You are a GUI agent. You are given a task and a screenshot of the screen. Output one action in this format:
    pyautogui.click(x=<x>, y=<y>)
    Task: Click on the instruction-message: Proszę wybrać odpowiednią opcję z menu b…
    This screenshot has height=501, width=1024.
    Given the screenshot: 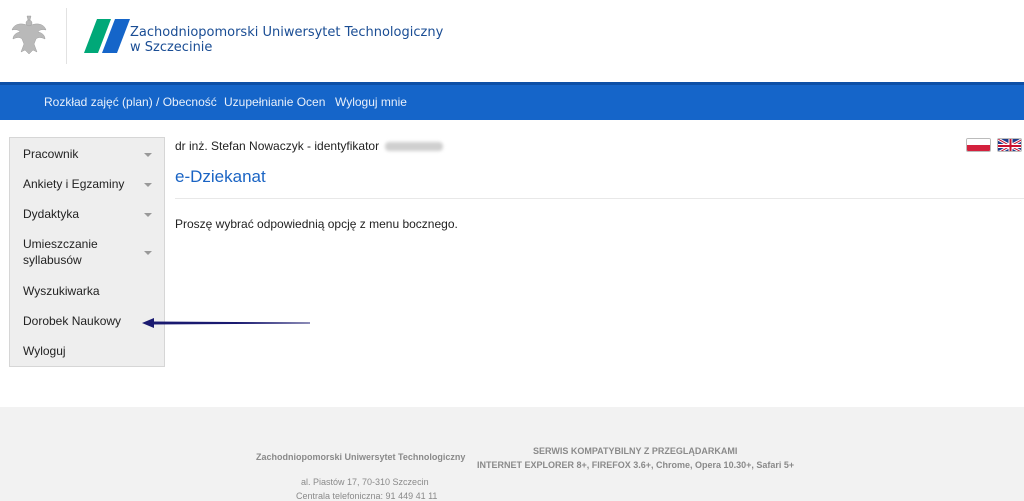 What is the action you would take?
    pyautogui.click(x=316, y=224)
    